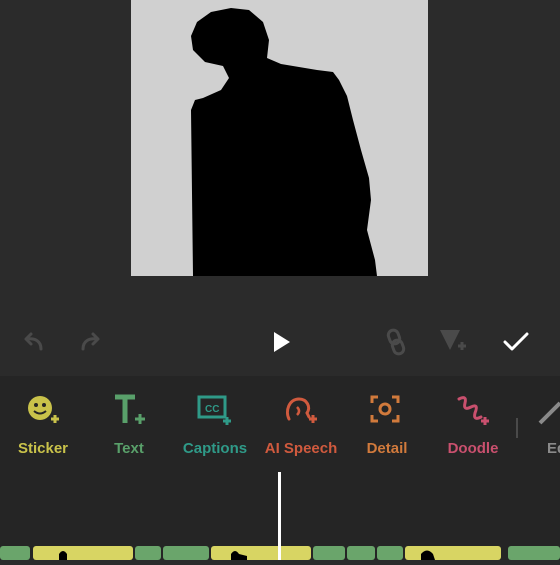 This screenshot has width=560, height=565. Describe the element at coordinates (473, 411) in the screenshot. I see `doodle-icon` at that location.